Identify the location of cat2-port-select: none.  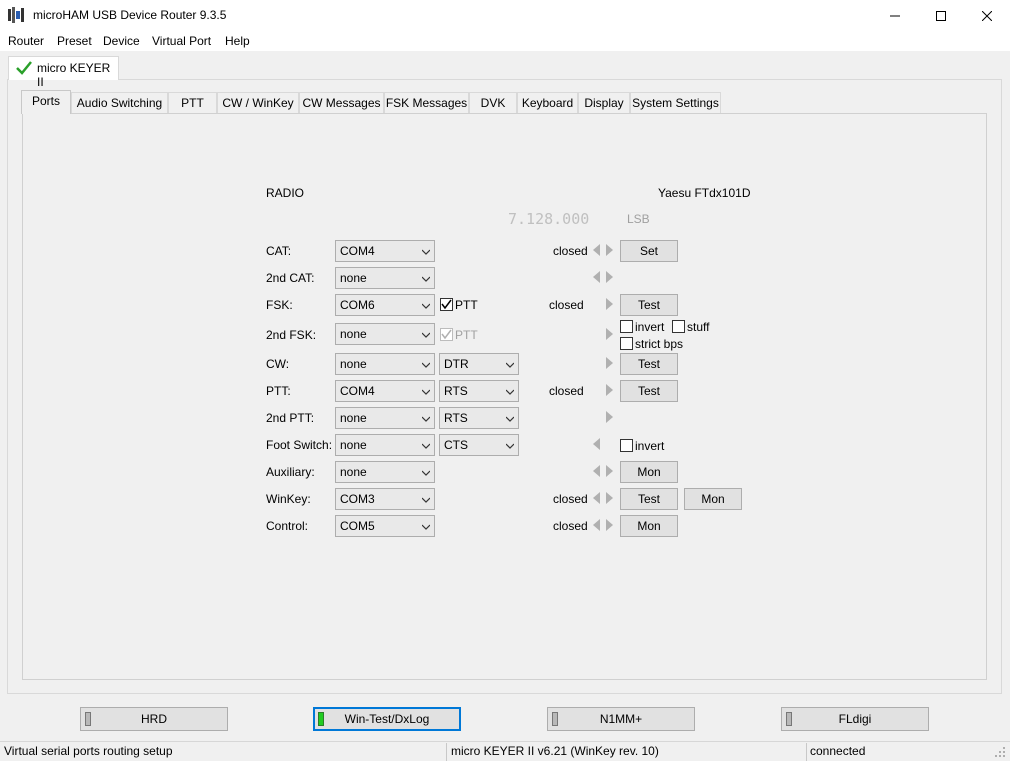
(385, 278).